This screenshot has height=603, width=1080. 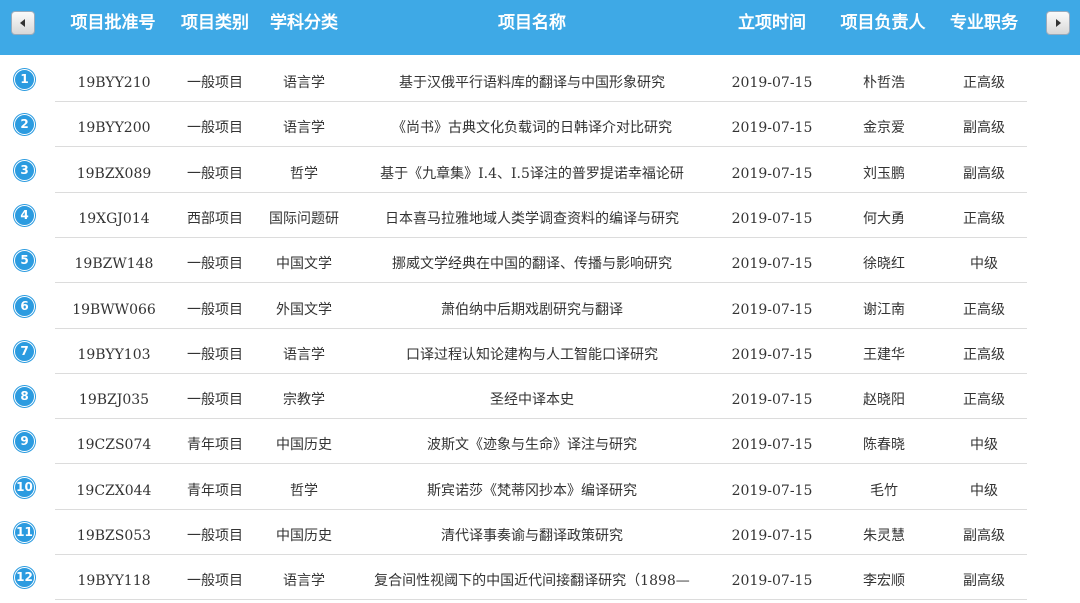 What do you see at coordinates (772, 23) in the screenshot?
I see `column-header-approval-date: 立项时间` at bounding box center [772, 23].